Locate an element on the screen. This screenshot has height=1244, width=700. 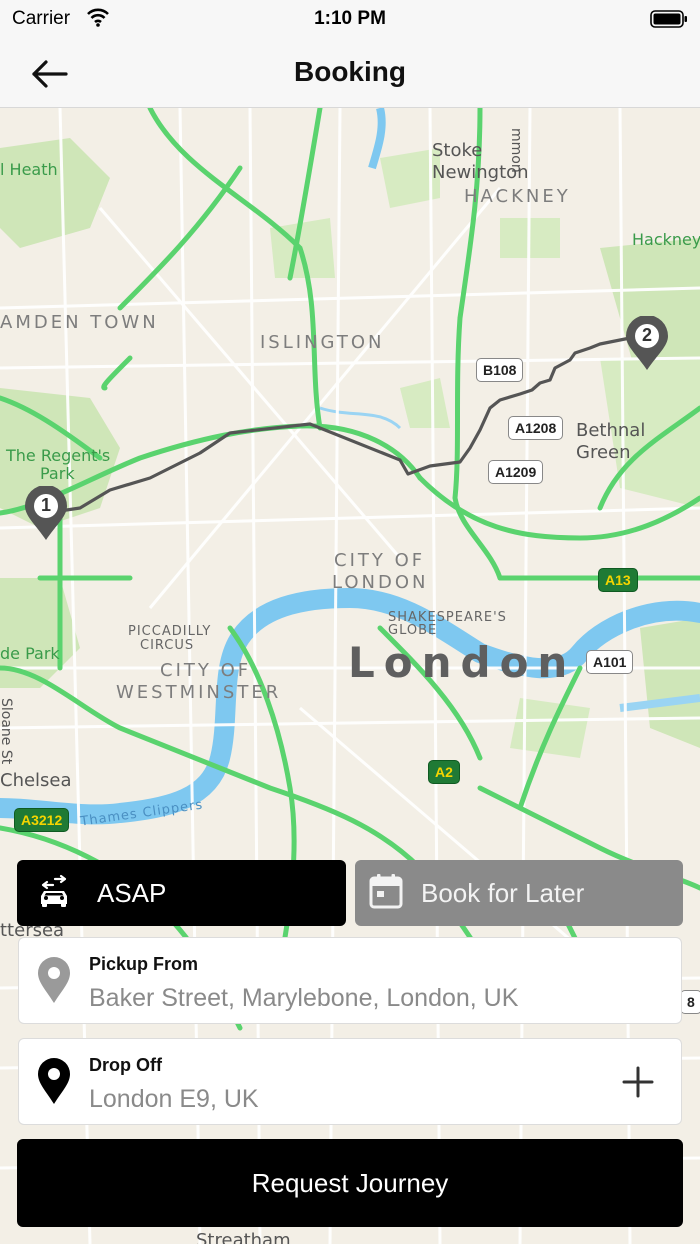
map-label-hackney: HACKNEY is located at coordinates (517, 196).